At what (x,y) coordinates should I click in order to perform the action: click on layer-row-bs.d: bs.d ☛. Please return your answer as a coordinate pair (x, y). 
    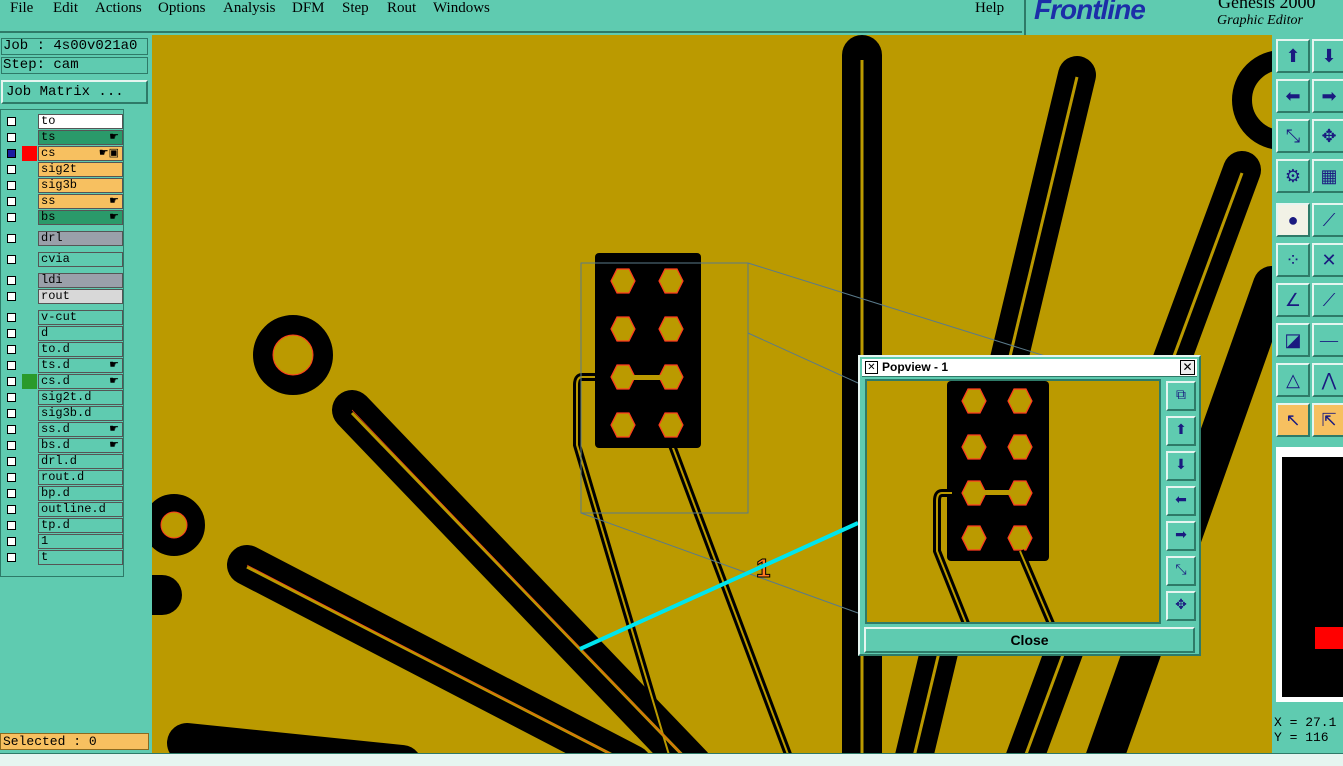
    Looking at the image, I should click on (63, 445).